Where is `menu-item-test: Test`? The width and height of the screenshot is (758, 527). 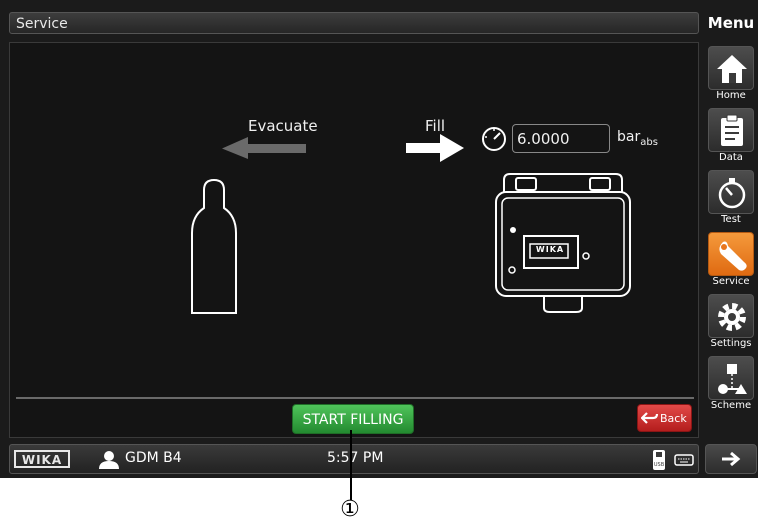
menu-item-test: Test is located at coordinates (731, 196).